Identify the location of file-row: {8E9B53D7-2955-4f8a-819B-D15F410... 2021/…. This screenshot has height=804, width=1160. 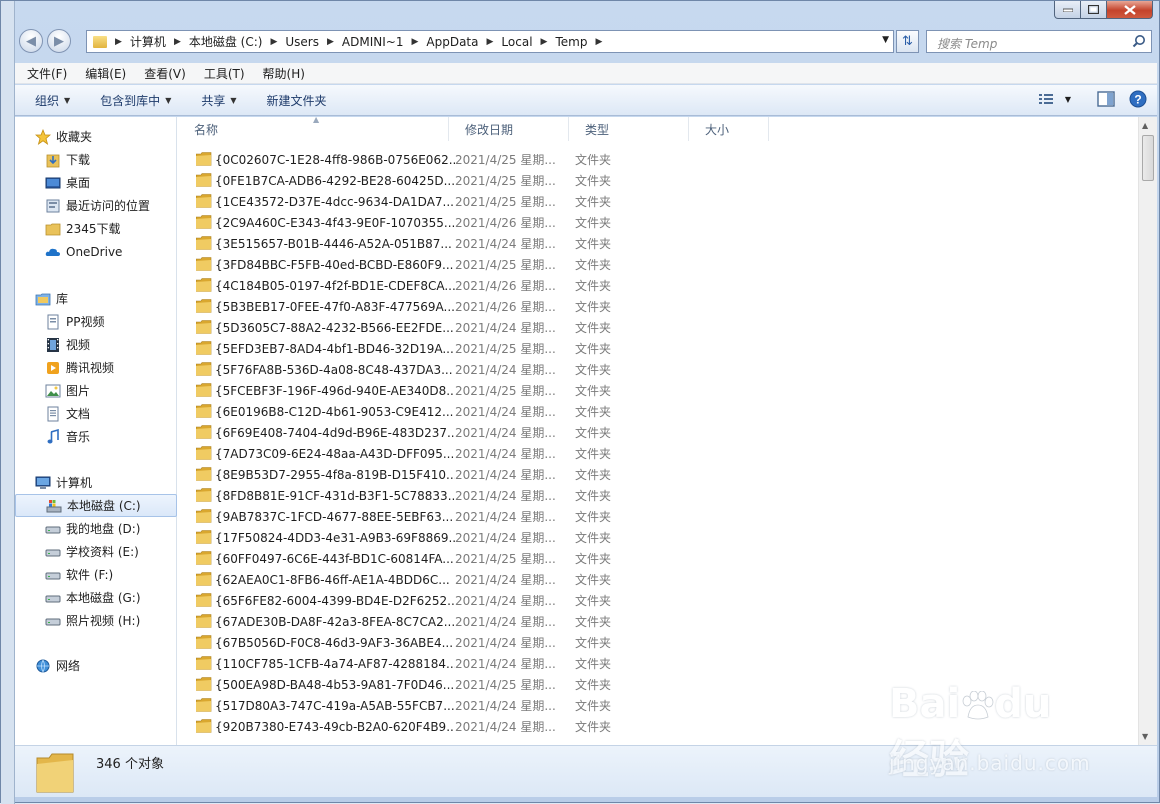
(658, 474).